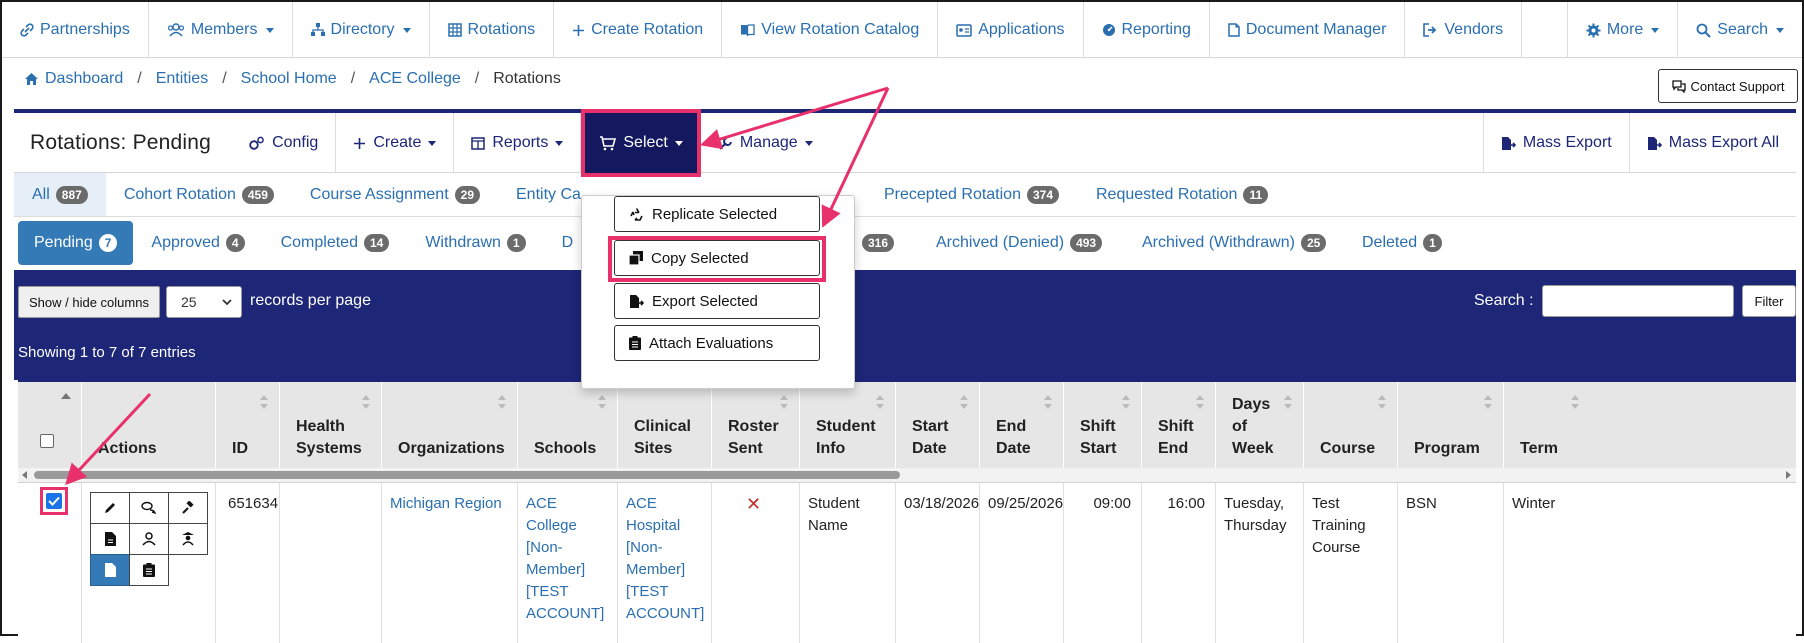 The image size is (1804, 643). Describe the element at coordinates (75, 30) in the screenshot. I see `nav-partnerships: Partnerships` at that location.